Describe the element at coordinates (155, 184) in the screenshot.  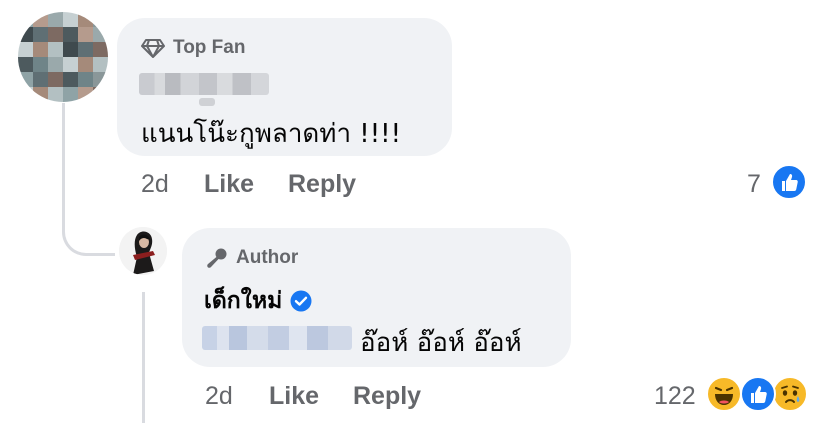
I see `comment-timestamp: 2d` at that location.